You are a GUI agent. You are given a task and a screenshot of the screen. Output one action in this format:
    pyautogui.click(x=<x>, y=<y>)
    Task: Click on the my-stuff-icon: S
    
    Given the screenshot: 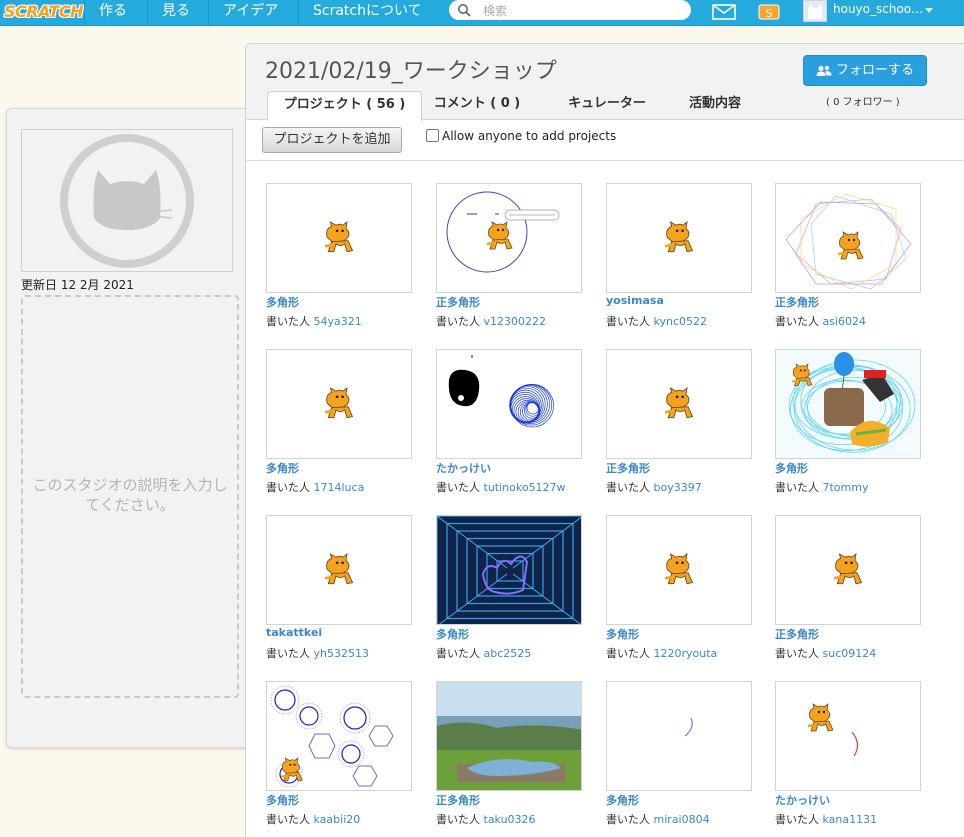 What is the action you would take?
    pyautogui.click(x=769, y=12)
    